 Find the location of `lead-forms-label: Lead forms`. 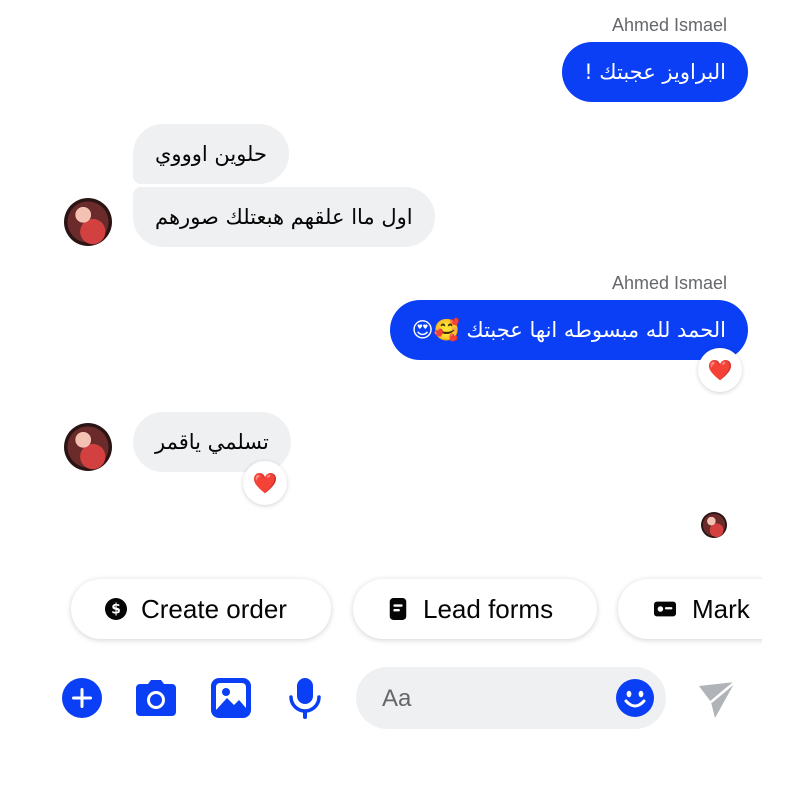

lead-forms-label: Lead forms is located at coordinates (488, 608).